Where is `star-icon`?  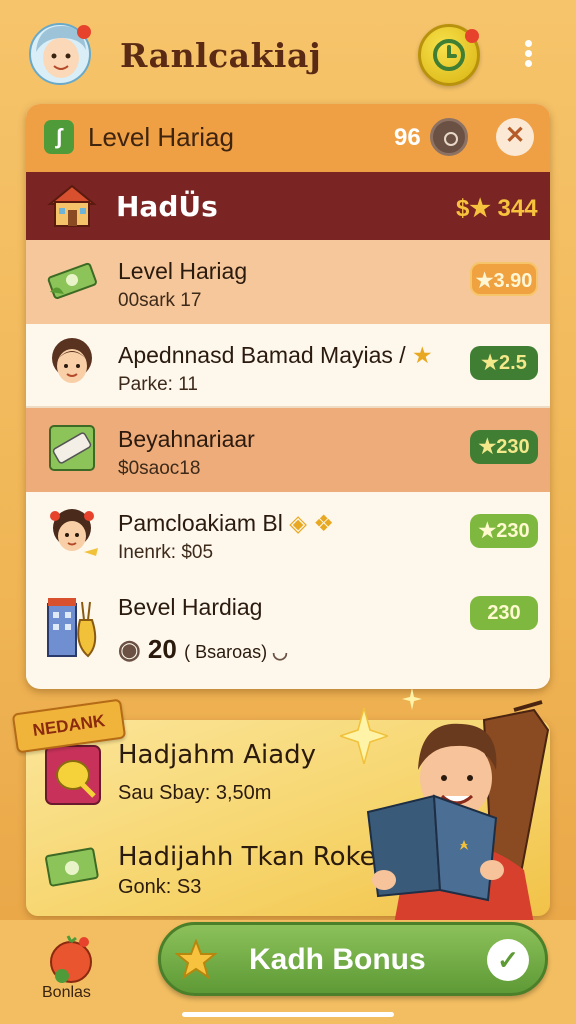
star-icon is located at coordinates (196, 959).